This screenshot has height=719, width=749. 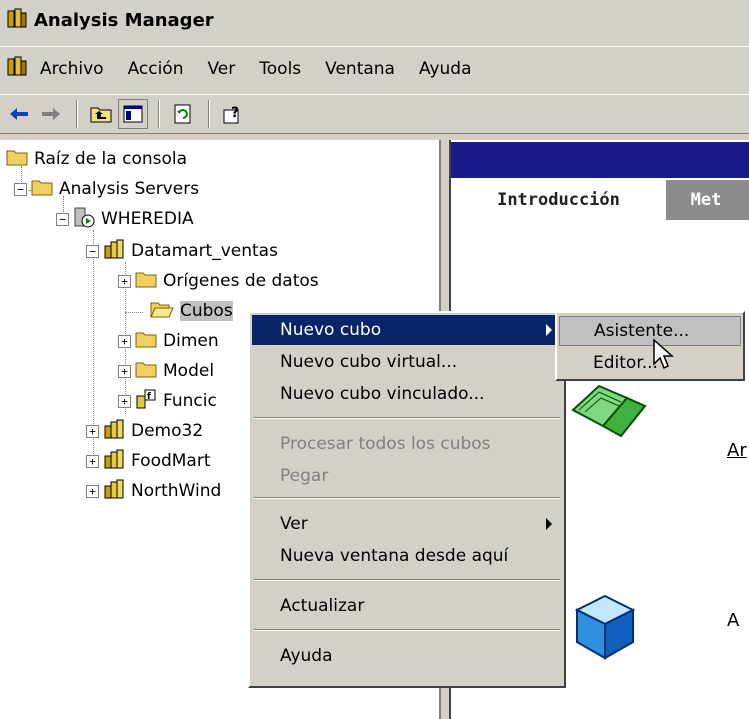 What do you see at coordinates (280, 69) in the screenshot?
I see `menu-tools: Tools` at bounding box center [280, 69].